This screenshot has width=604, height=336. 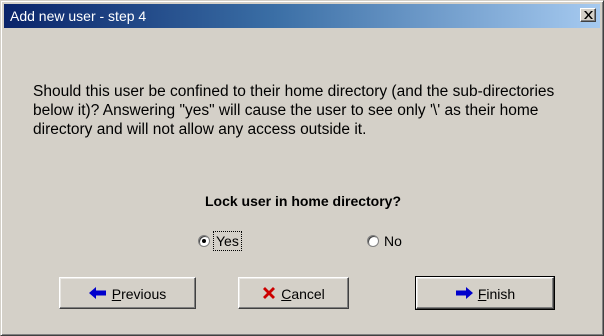 What do you see at coordinates (496, 294) in the screenshot?
I see `finish-label: Finish` at bounding box center [496, 294].